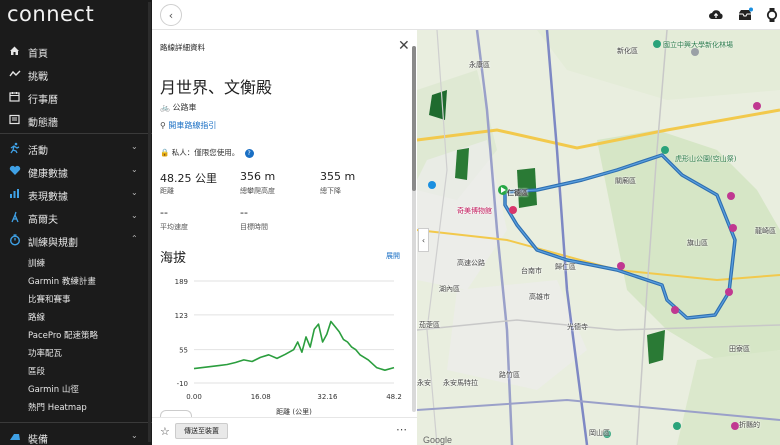 The image size is (780, 445). I want to click on gear-icon, so click(14, 436).